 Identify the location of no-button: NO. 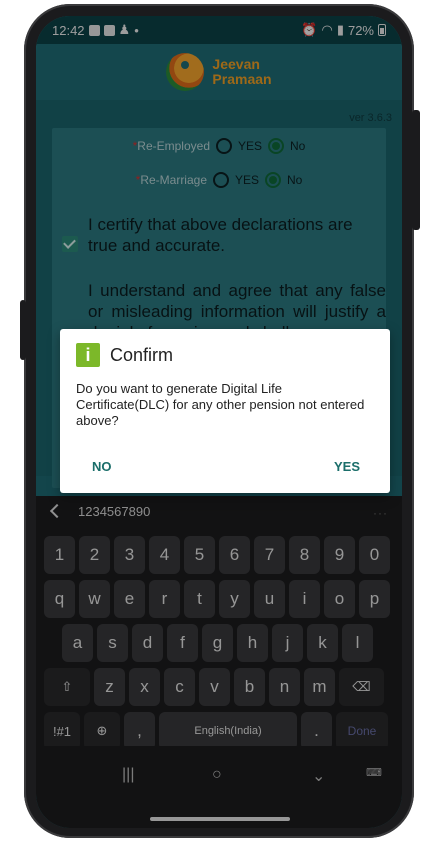
(102, 466).